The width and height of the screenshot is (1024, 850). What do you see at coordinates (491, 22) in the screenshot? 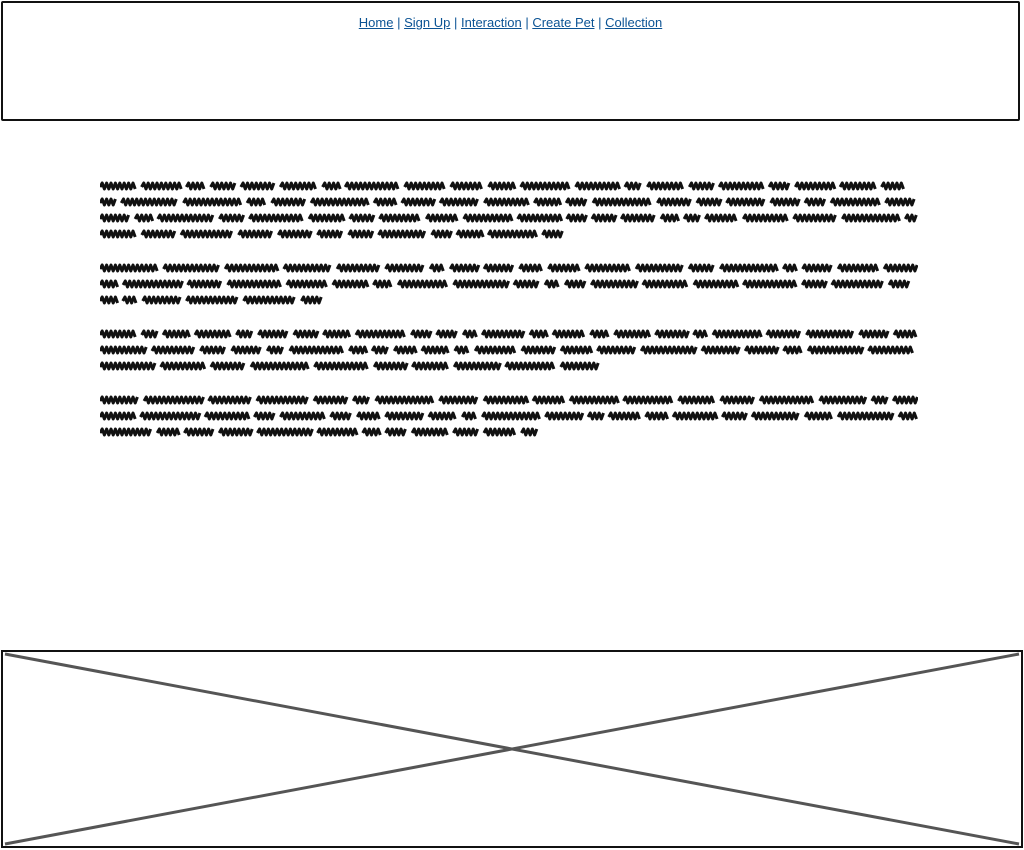
I see `nav-link-interaction: Interaction` at bounding box center [491, 22].